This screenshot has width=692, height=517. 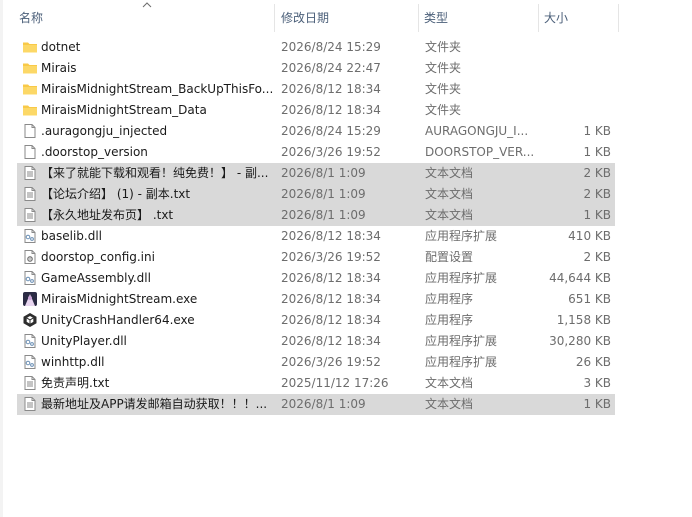 What do you see at coordinates (98, 257) in the screenshot?
I see `file-name: doorstop_config.ini` at bounding box center [98, 257].